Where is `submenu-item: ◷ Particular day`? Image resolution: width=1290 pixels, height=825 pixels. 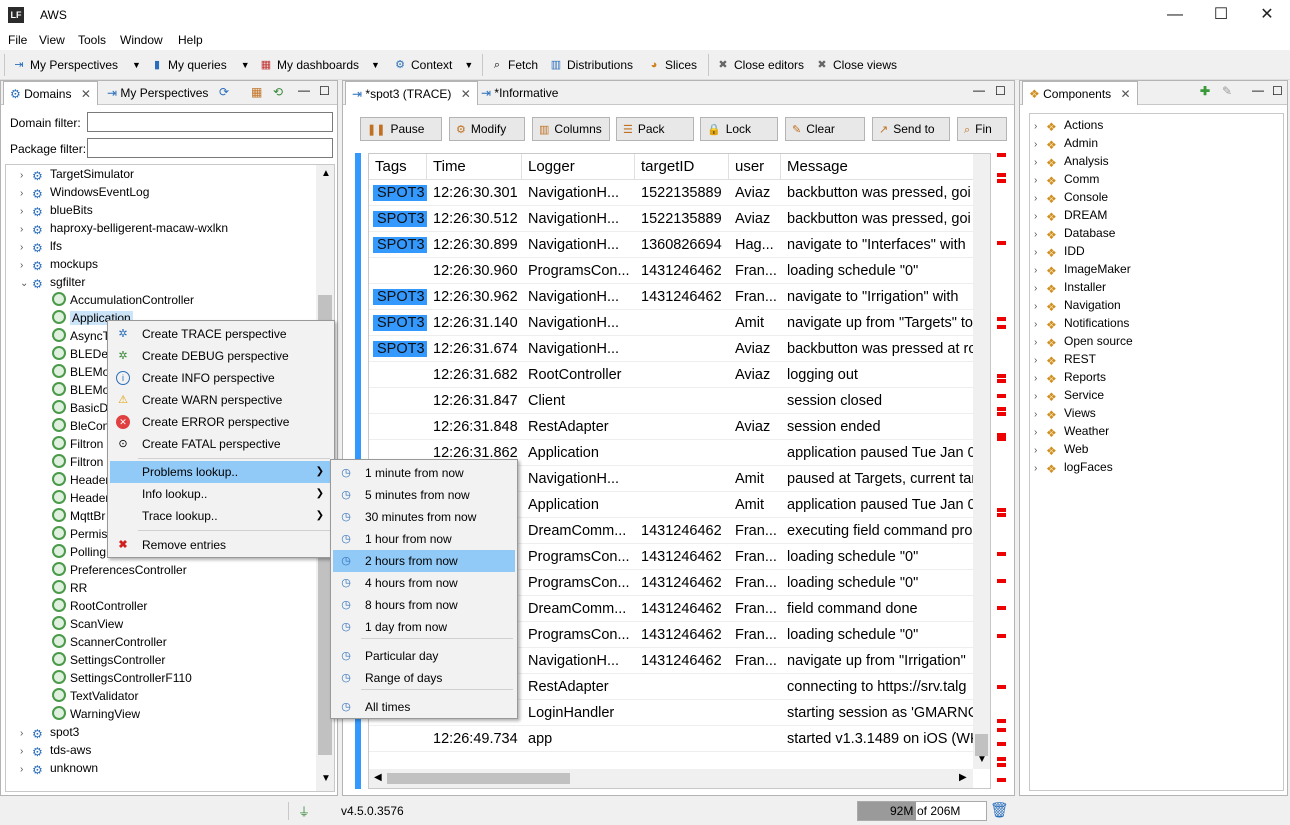 submenu-item: ◷ Particular day is located at coordinates (424, 656).